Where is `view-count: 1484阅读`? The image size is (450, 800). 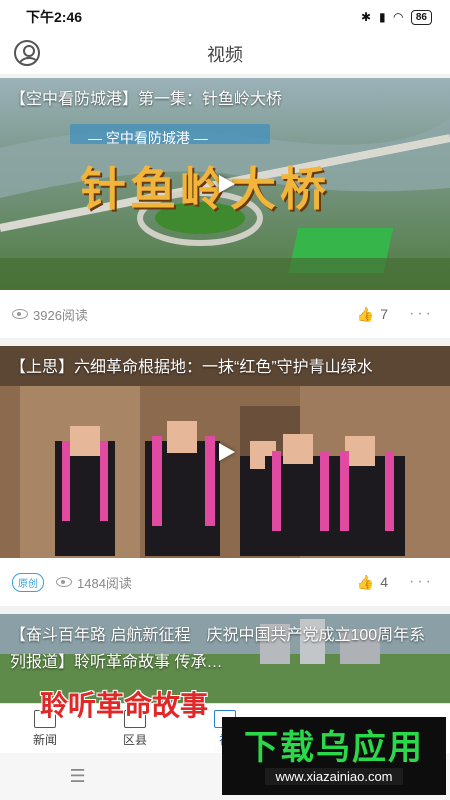 view-count: 1484阅读 is located at coordinates (94, 582).